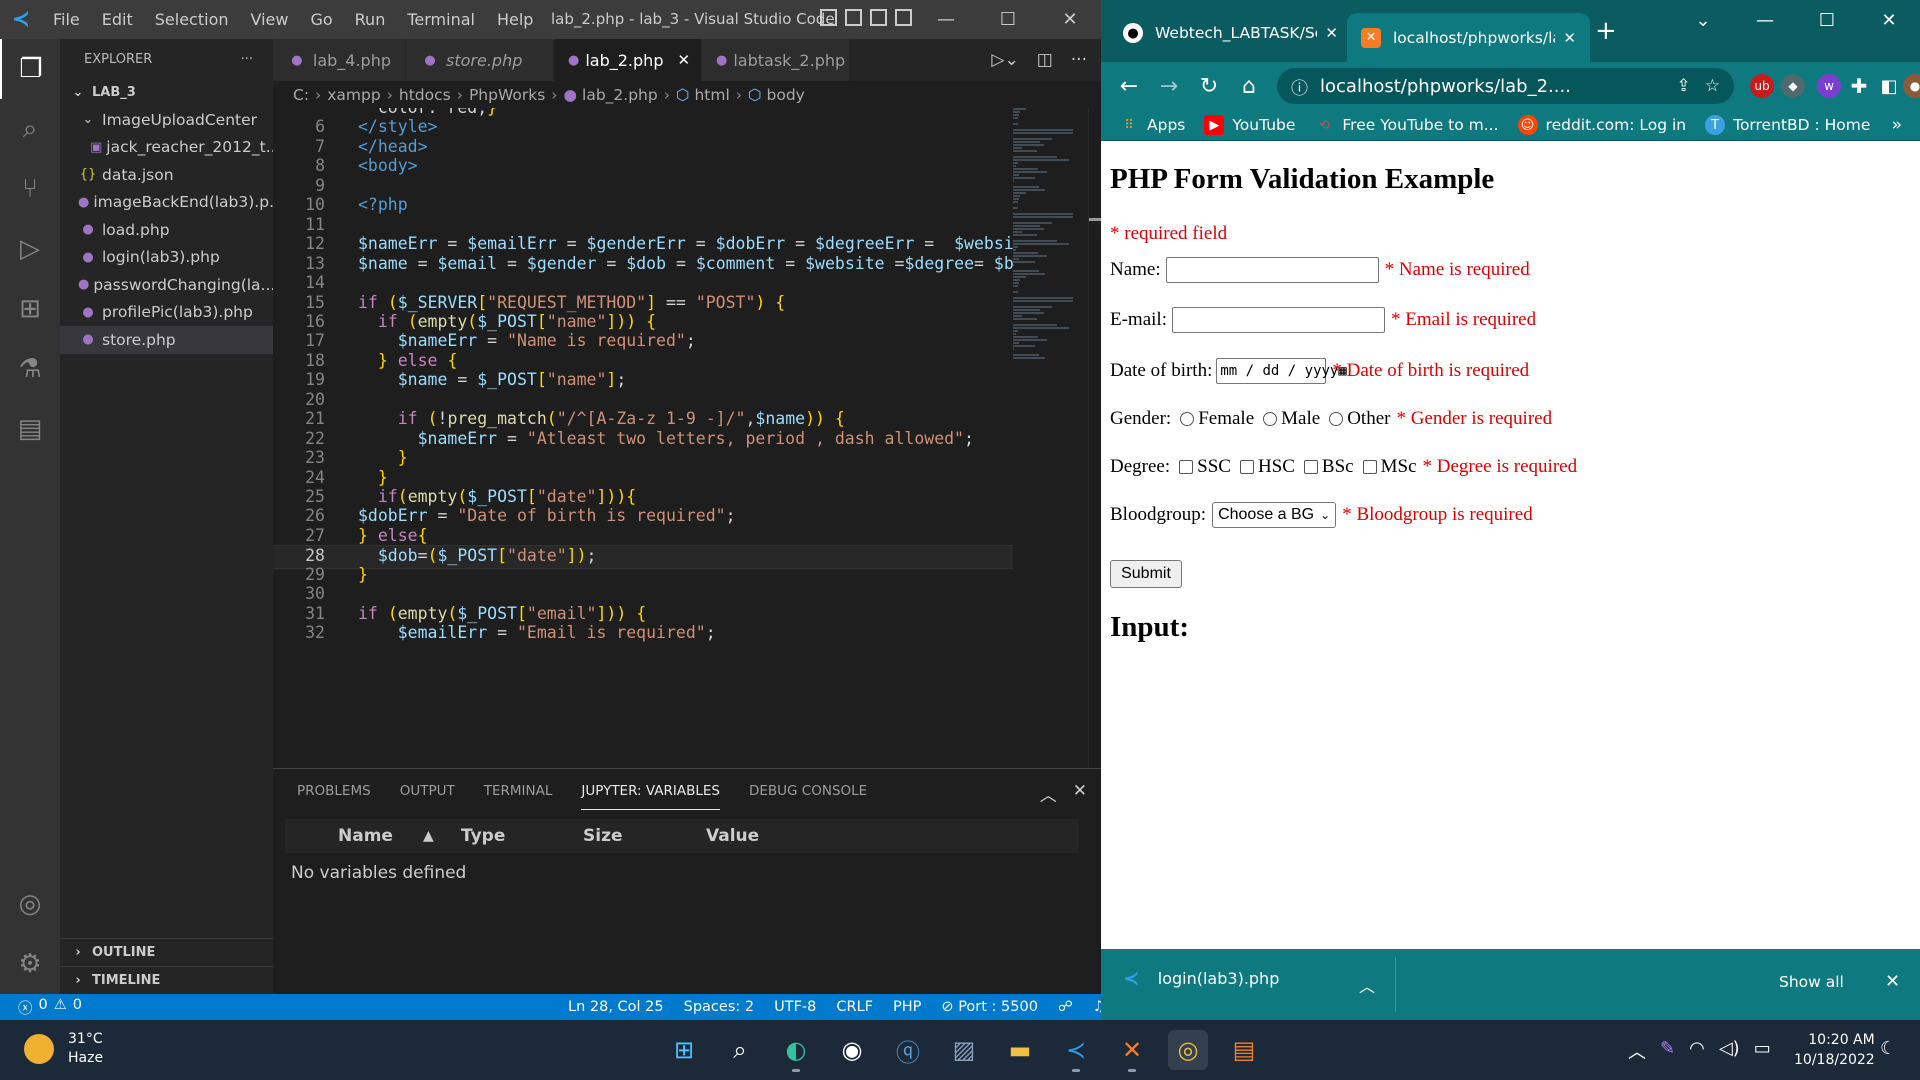 The image size is (1920, 1080). Describe the element at coordinates (1209, 86) in the screenshot. I see `reload-icon: ↻` at that location.